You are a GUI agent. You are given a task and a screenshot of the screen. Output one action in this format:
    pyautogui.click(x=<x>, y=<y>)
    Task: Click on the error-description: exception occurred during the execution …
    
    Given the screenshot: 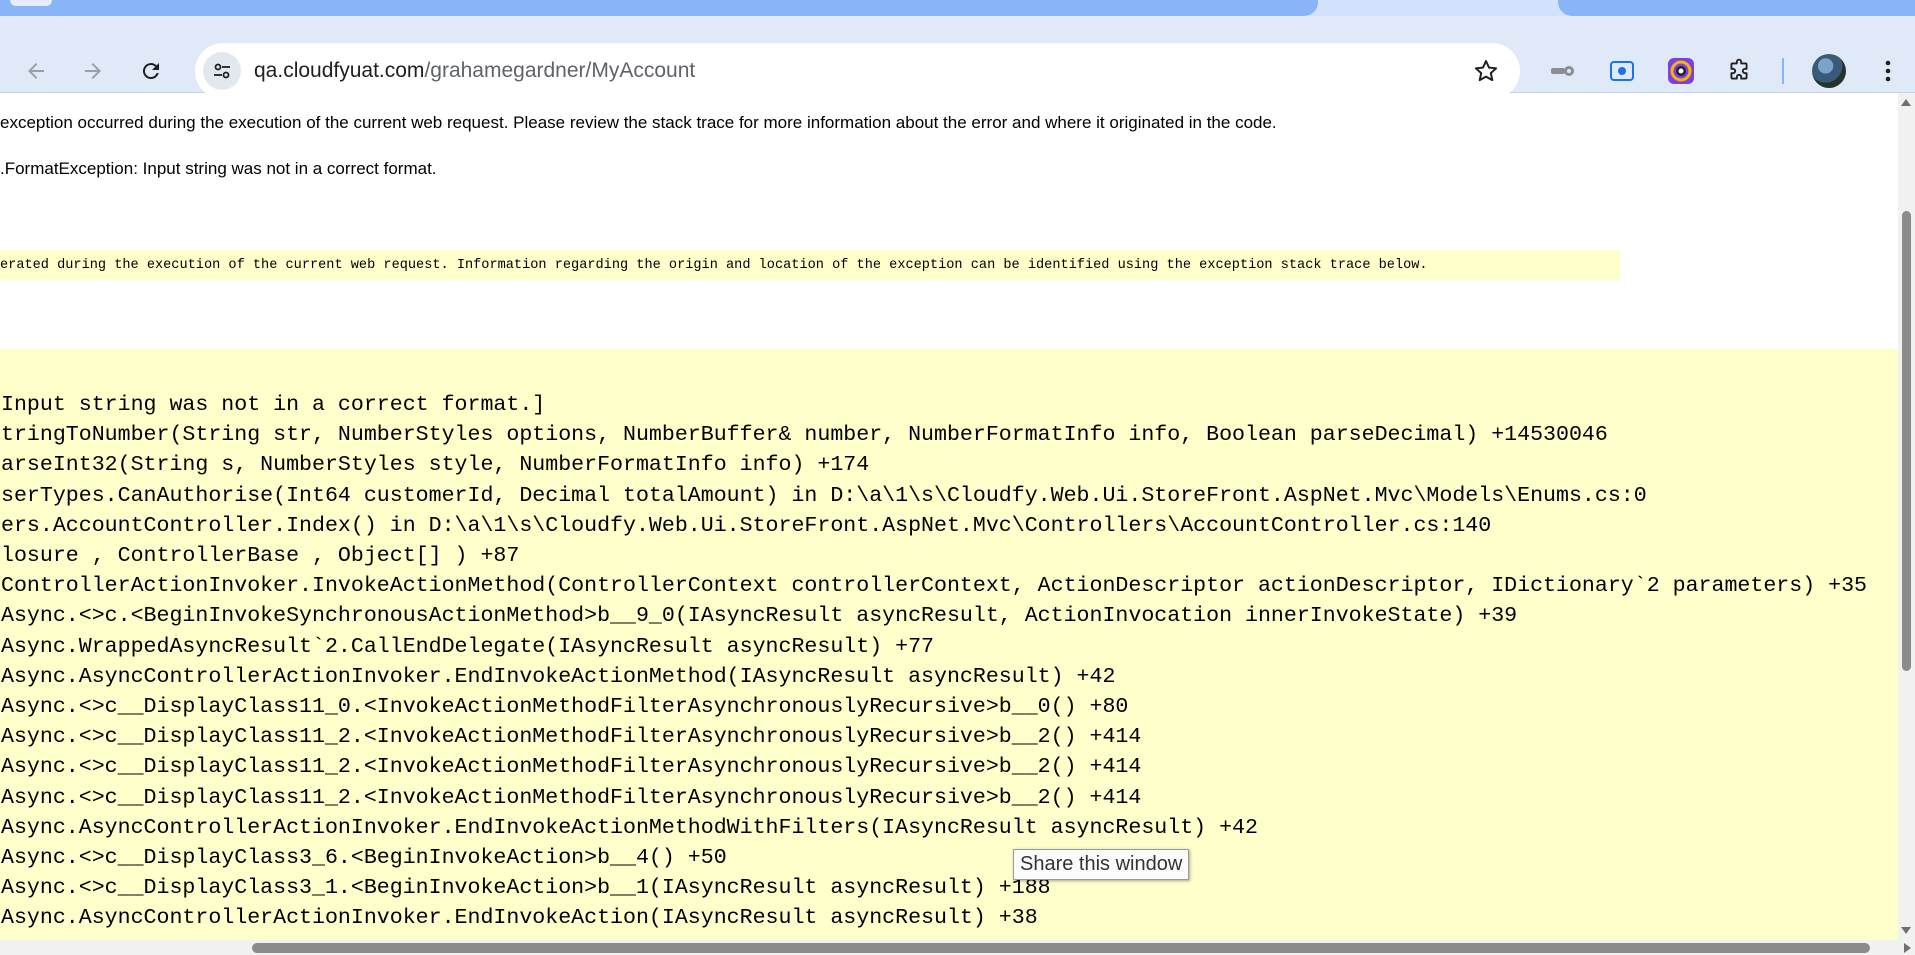 What is the action you would take?
    pyautogui.click(x=638, y=122)
    